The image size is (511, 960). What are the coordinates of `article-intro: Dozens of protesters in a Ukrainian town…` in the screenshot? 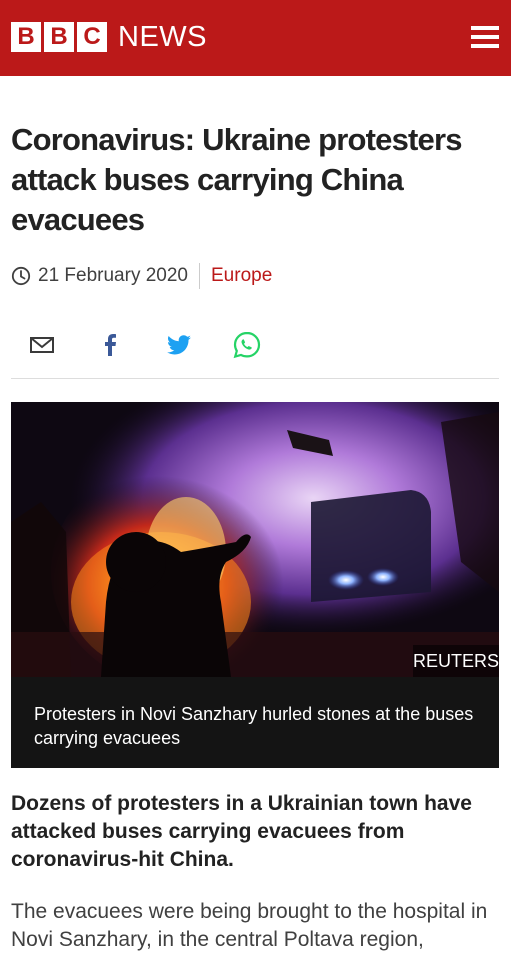 It's located at (241, 831).